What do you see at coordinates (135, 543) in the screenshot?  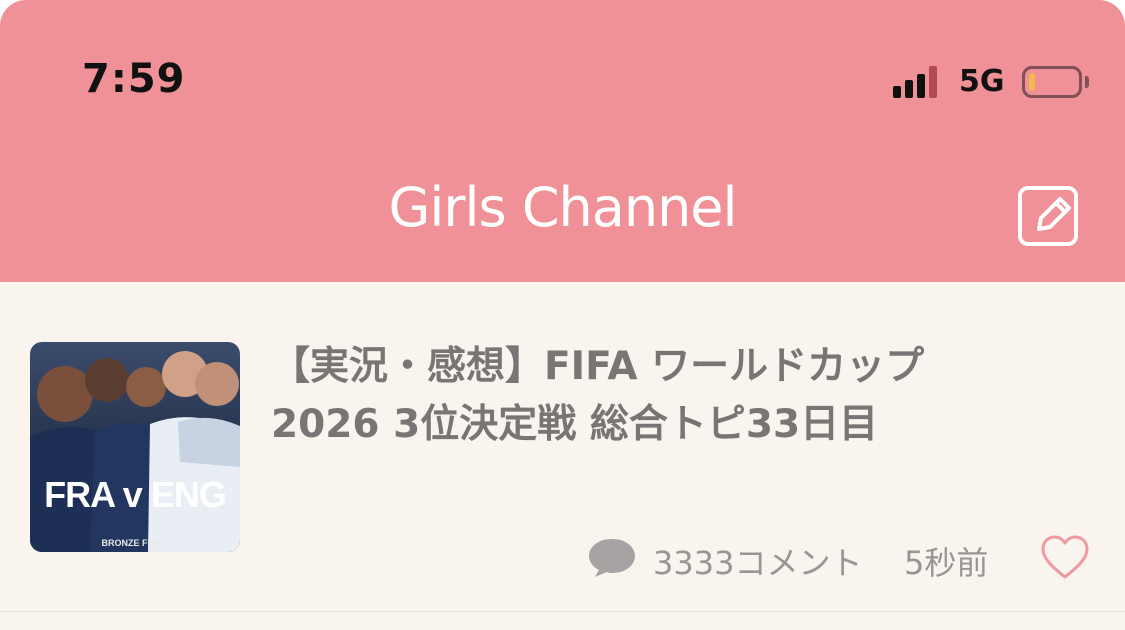 I see `thumbnail-caption: BRONZE FINAL` at bounding box center [135, 543].